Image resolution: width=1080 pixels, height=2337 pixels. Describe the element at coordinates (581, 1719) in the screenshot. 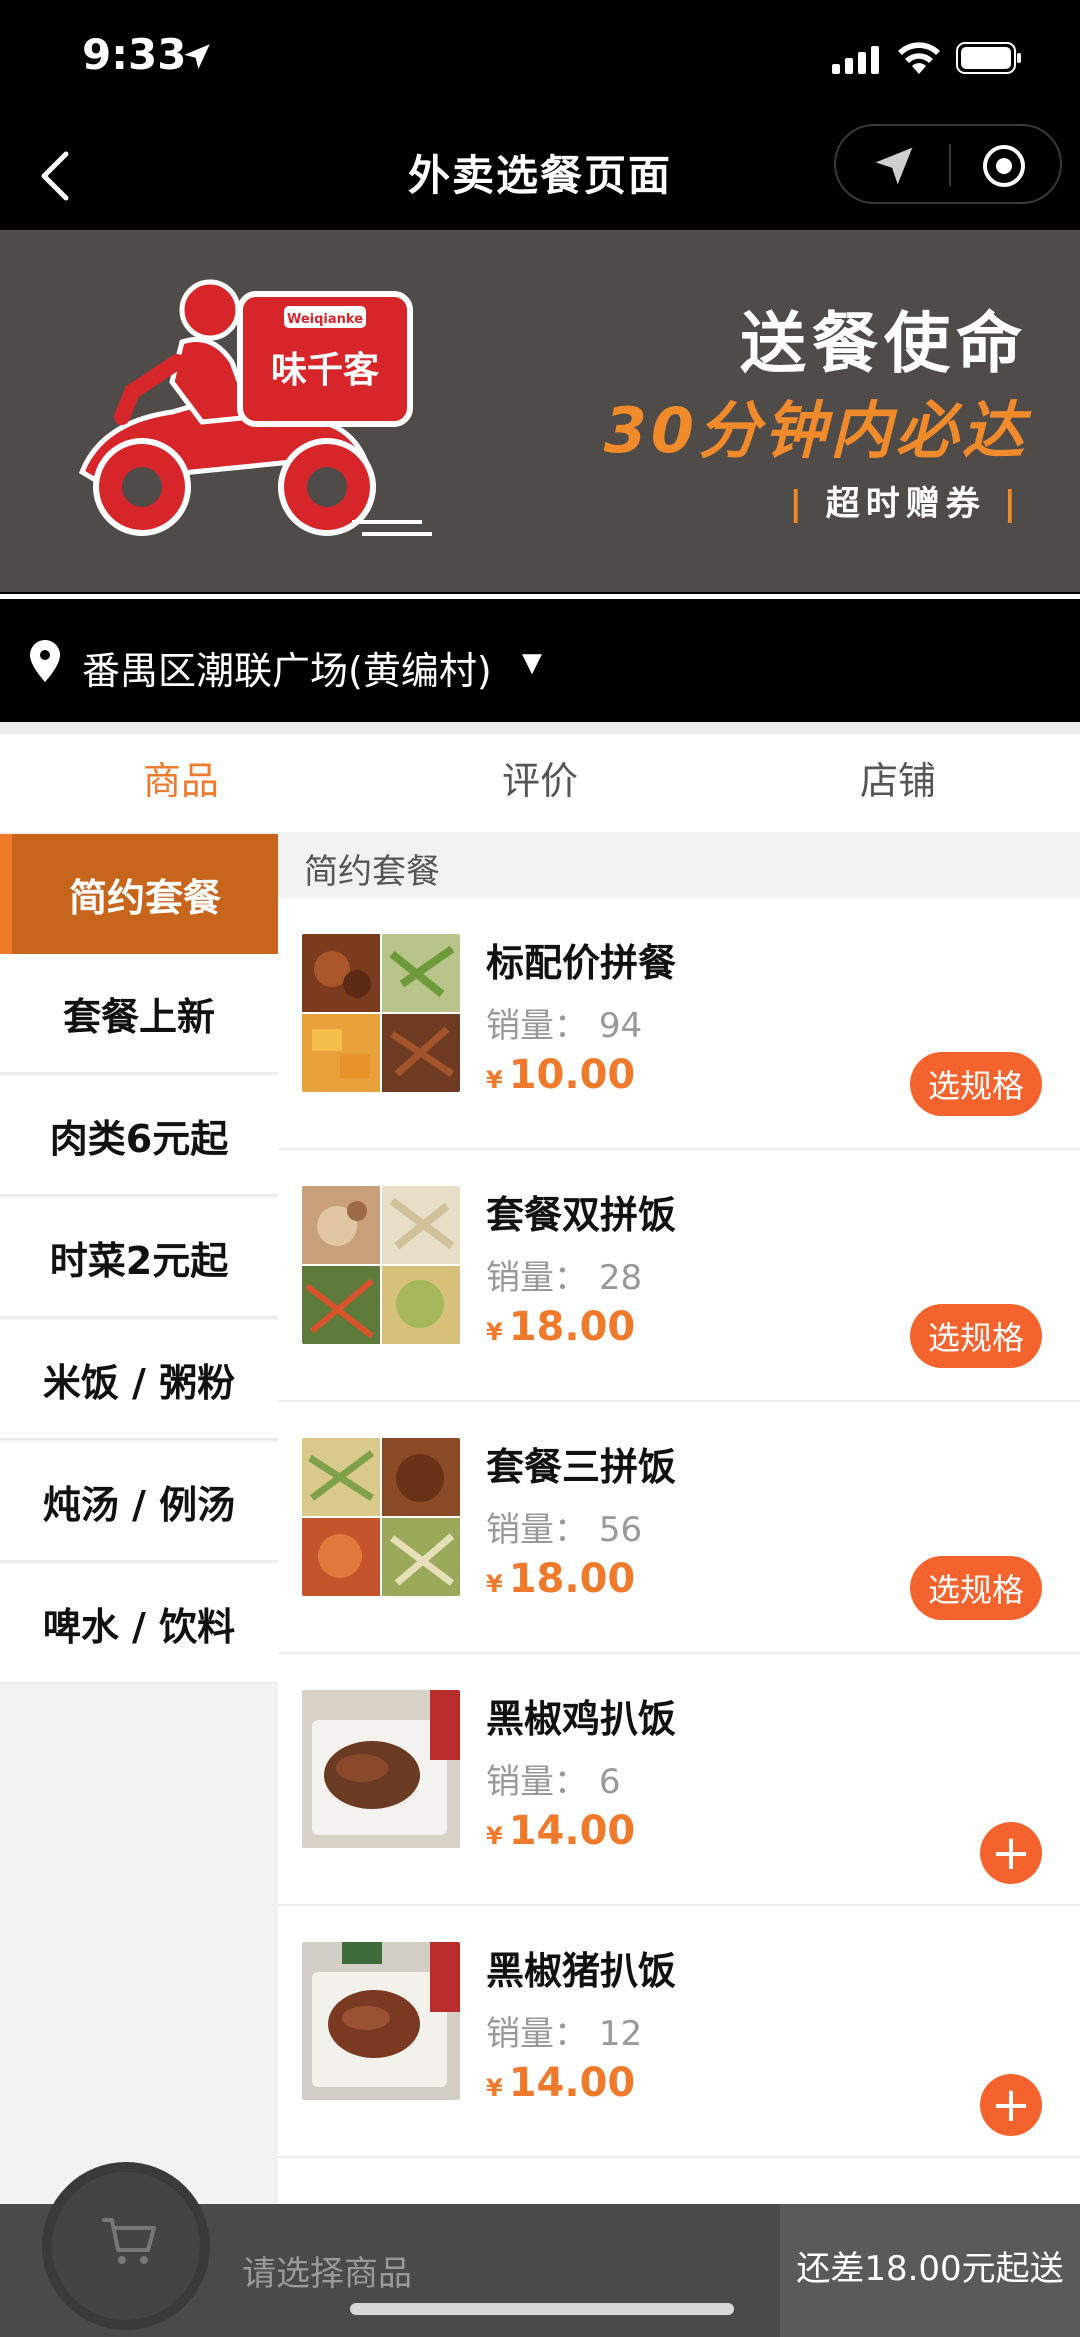

I see `product-name: 黑椒鸡扒饭` at that location.